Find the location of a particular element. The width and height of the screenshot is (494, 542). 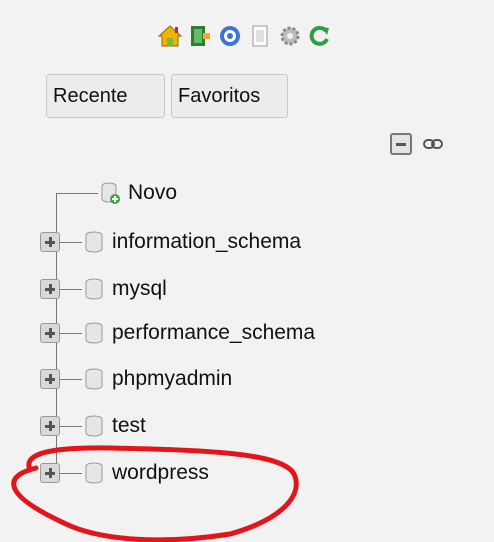

tree-item-new: Novo is located at coordinates (116, 193).